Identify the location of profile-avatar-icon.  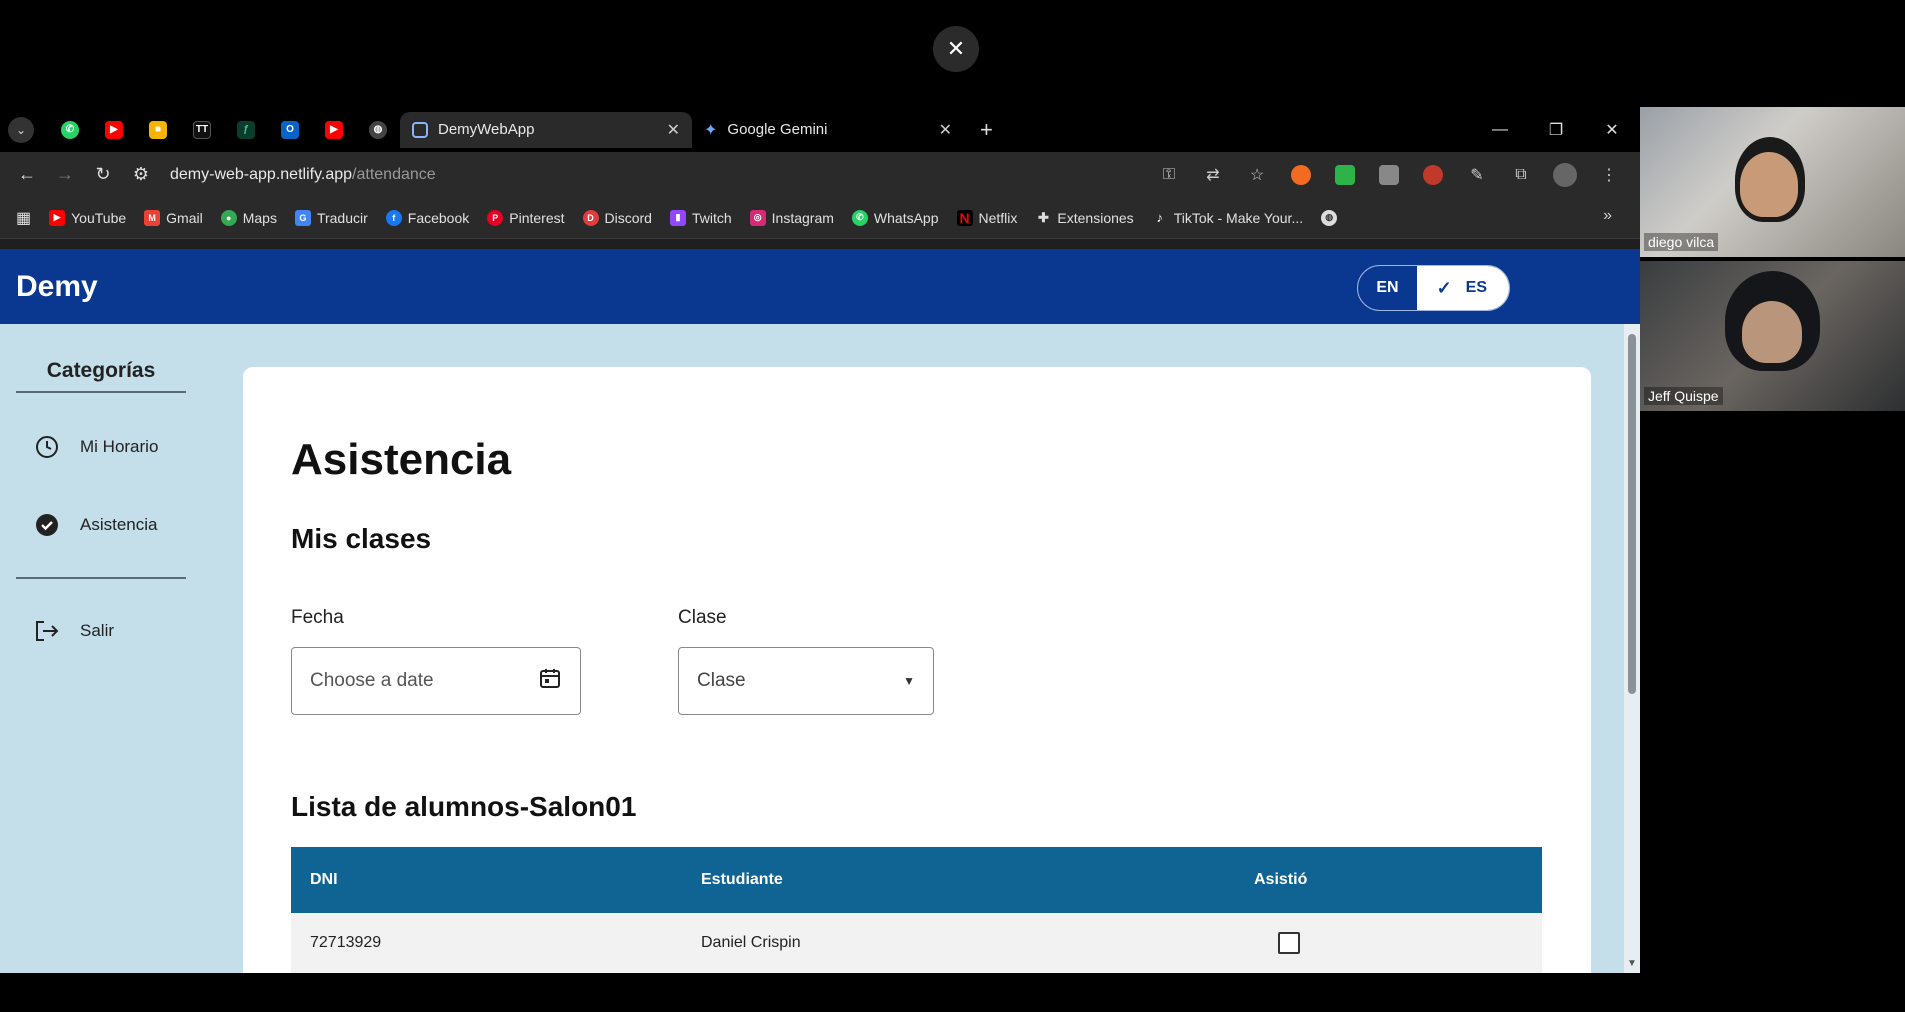
(1565, 175).